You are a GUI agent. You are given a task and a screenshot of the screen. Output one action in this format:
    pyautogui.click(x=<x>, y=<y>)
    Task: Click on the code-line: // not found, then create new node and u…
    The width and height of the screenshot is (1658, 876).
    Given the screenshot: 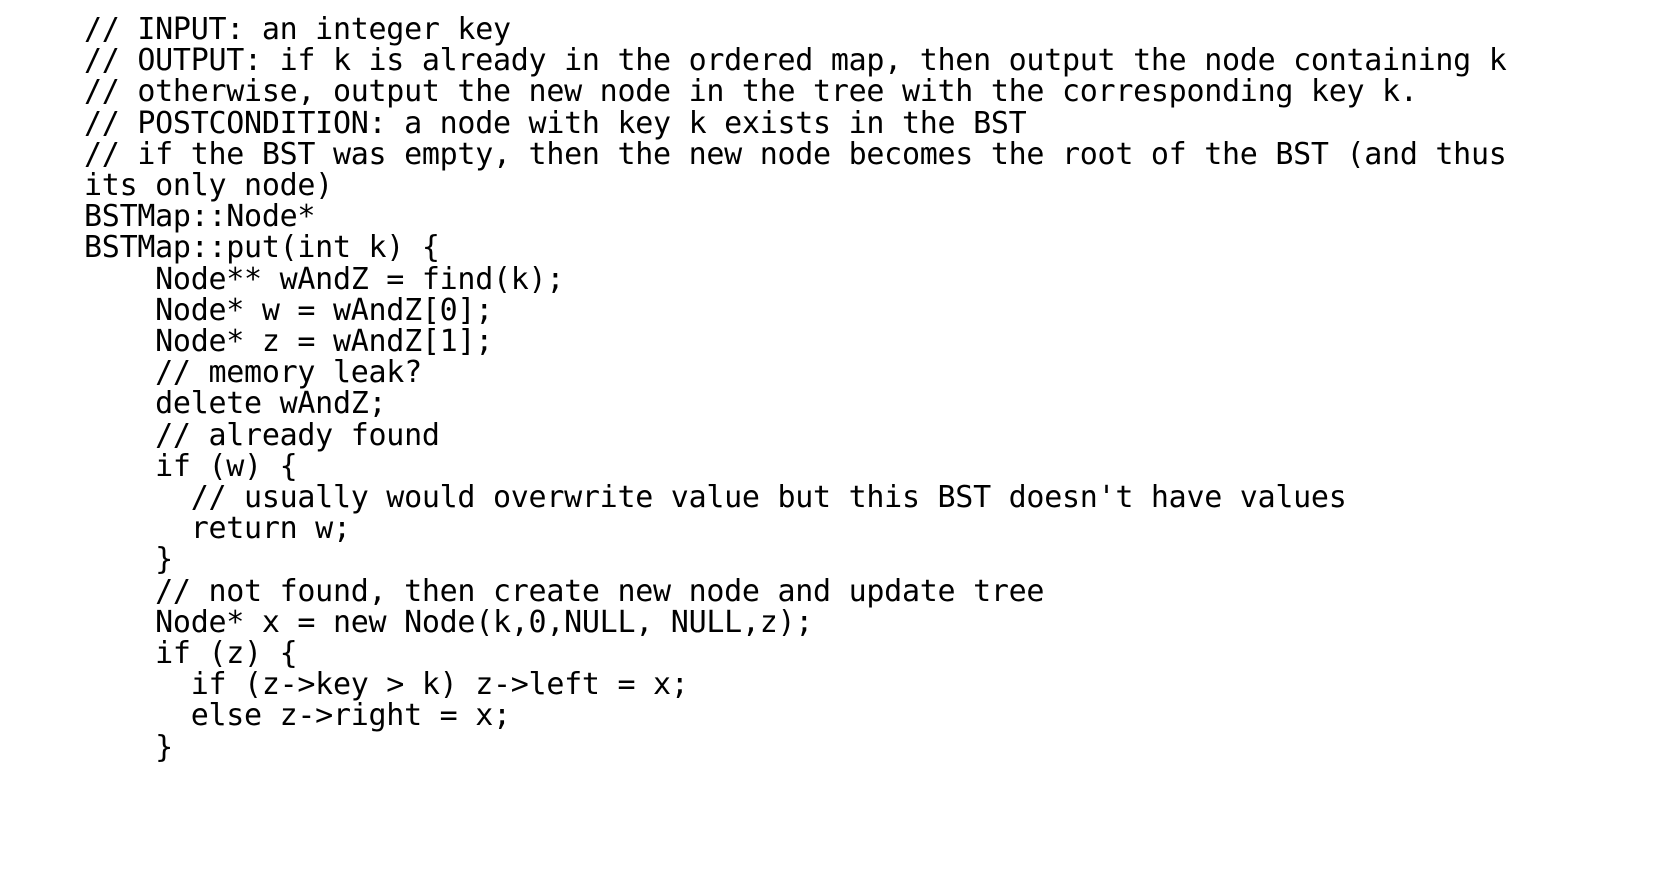 What is the action you would take?
    pyautogui.click(x=564, y=591)
    